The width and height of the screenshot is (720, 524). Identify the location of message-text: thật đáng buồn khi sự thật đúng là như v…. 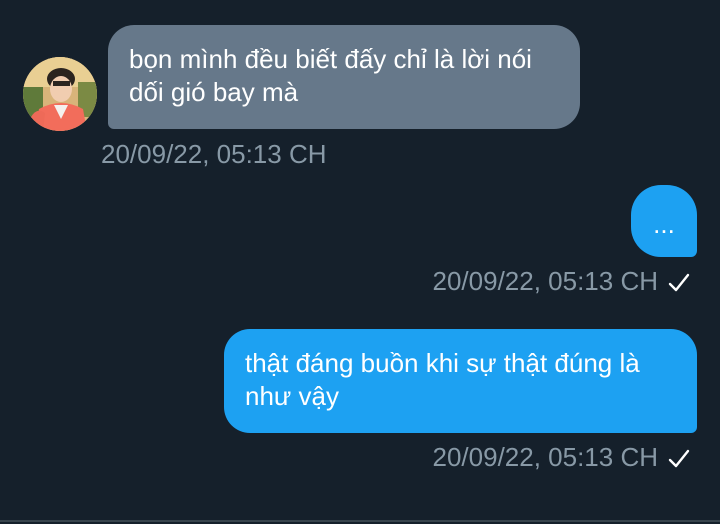
(442, 379).